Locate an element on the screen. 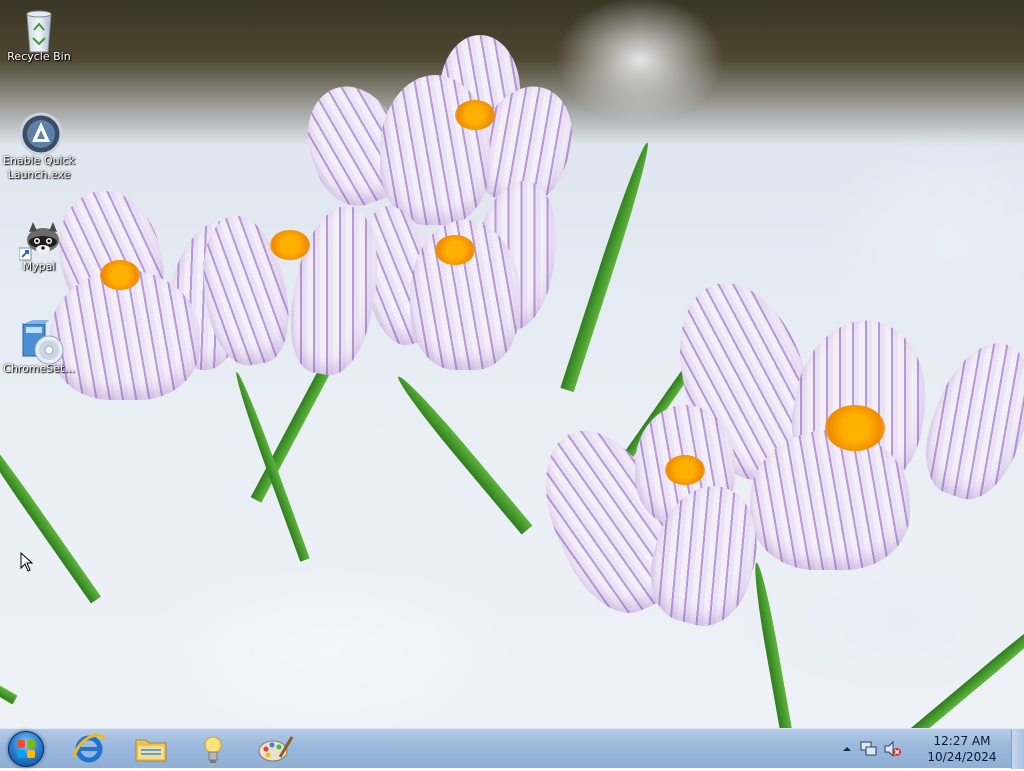 The image size is (1024, 771). desktop-icon-mypal: Mypal is located at coordinates (39, 246).